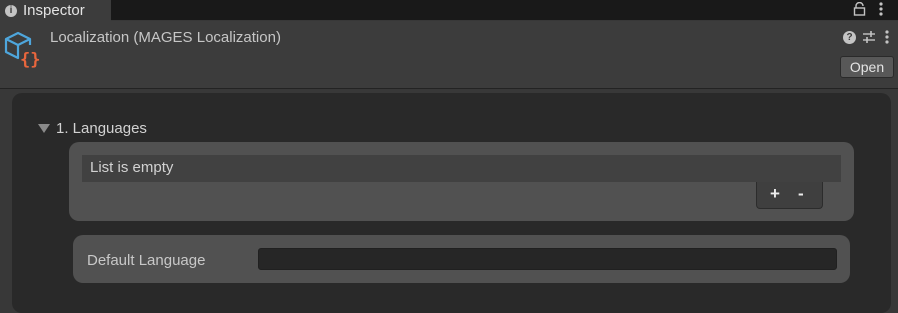 This screenshot has width=898, height=313. Describe the element at coordinates (132, 167) in the screenshot. I see `list-empty-text: List is empty` at that location.